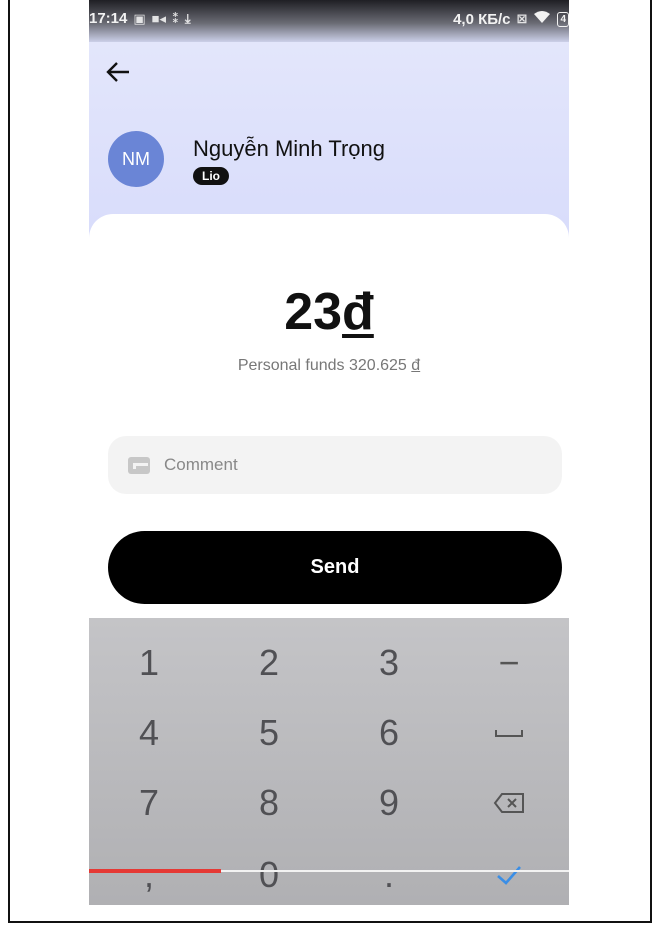 The height and width of the screenshot is (925, 660). I want to click on personal-funds: Personal funds 320.625 đ, so click(329, 366).